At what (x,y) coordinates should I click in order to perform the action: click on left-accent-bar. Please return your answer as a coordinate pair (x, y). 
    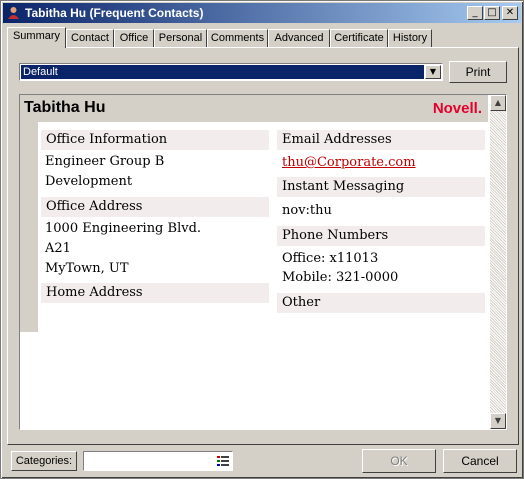
    Looking at the image, I should click on (29, 227).